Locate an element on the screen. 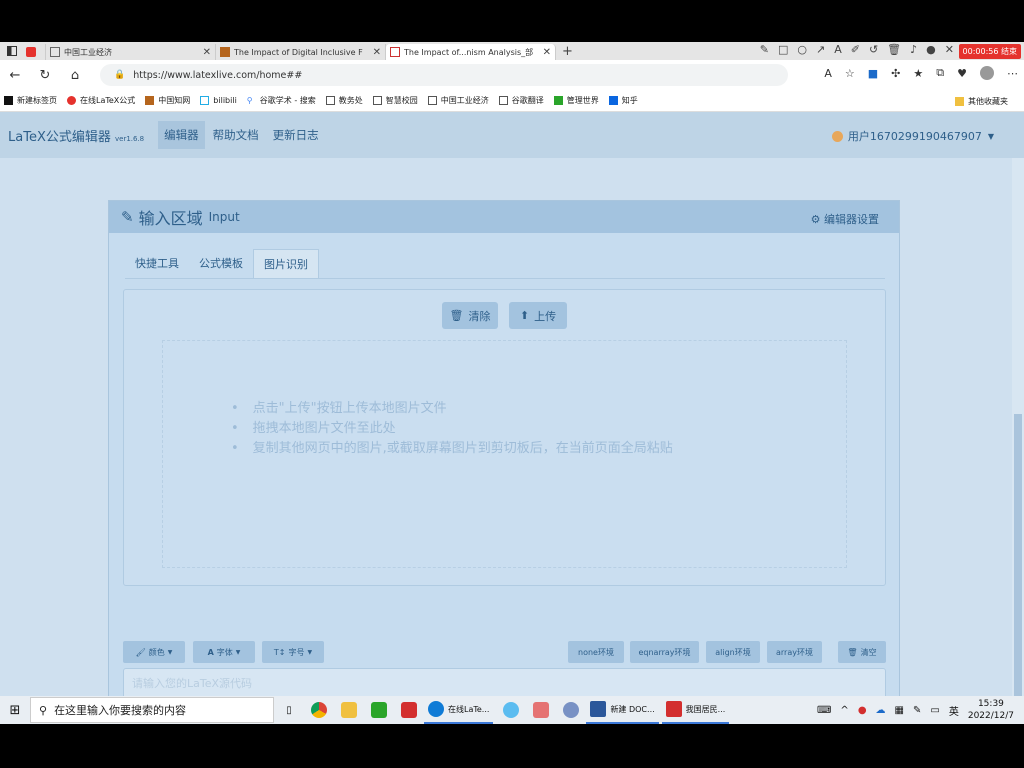  puzzle-icon: ✣ is located at coordinates (895, 73).